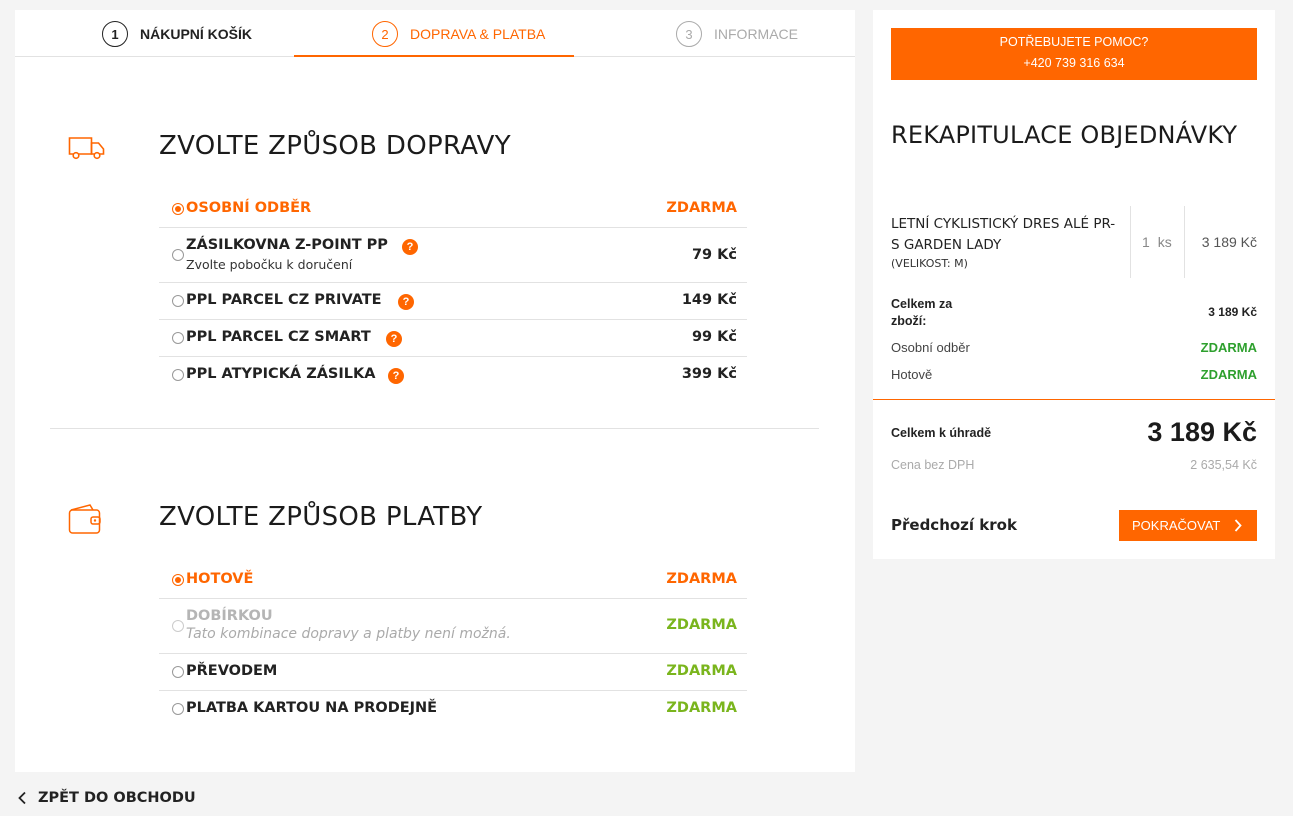 The image size is (1293, 816). What do you see at coordinates (930, 347) in the screenshot?
I see `shipping-summary-label: Osobní odběr` at bounding box center [930, 347].